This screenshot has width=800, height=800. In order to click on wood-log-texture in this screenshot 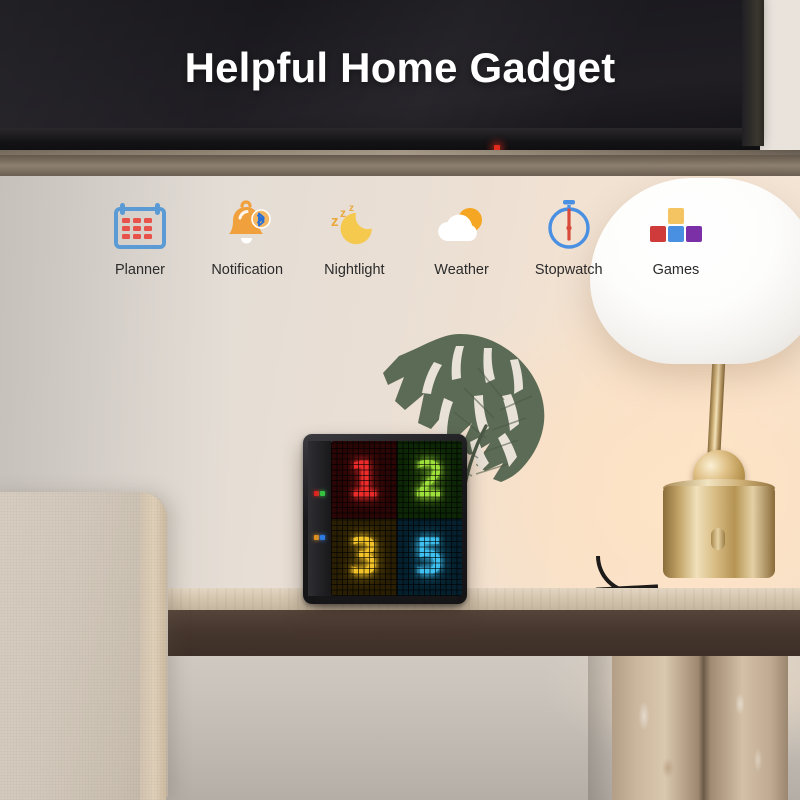, I will do `click(700, 728)`.